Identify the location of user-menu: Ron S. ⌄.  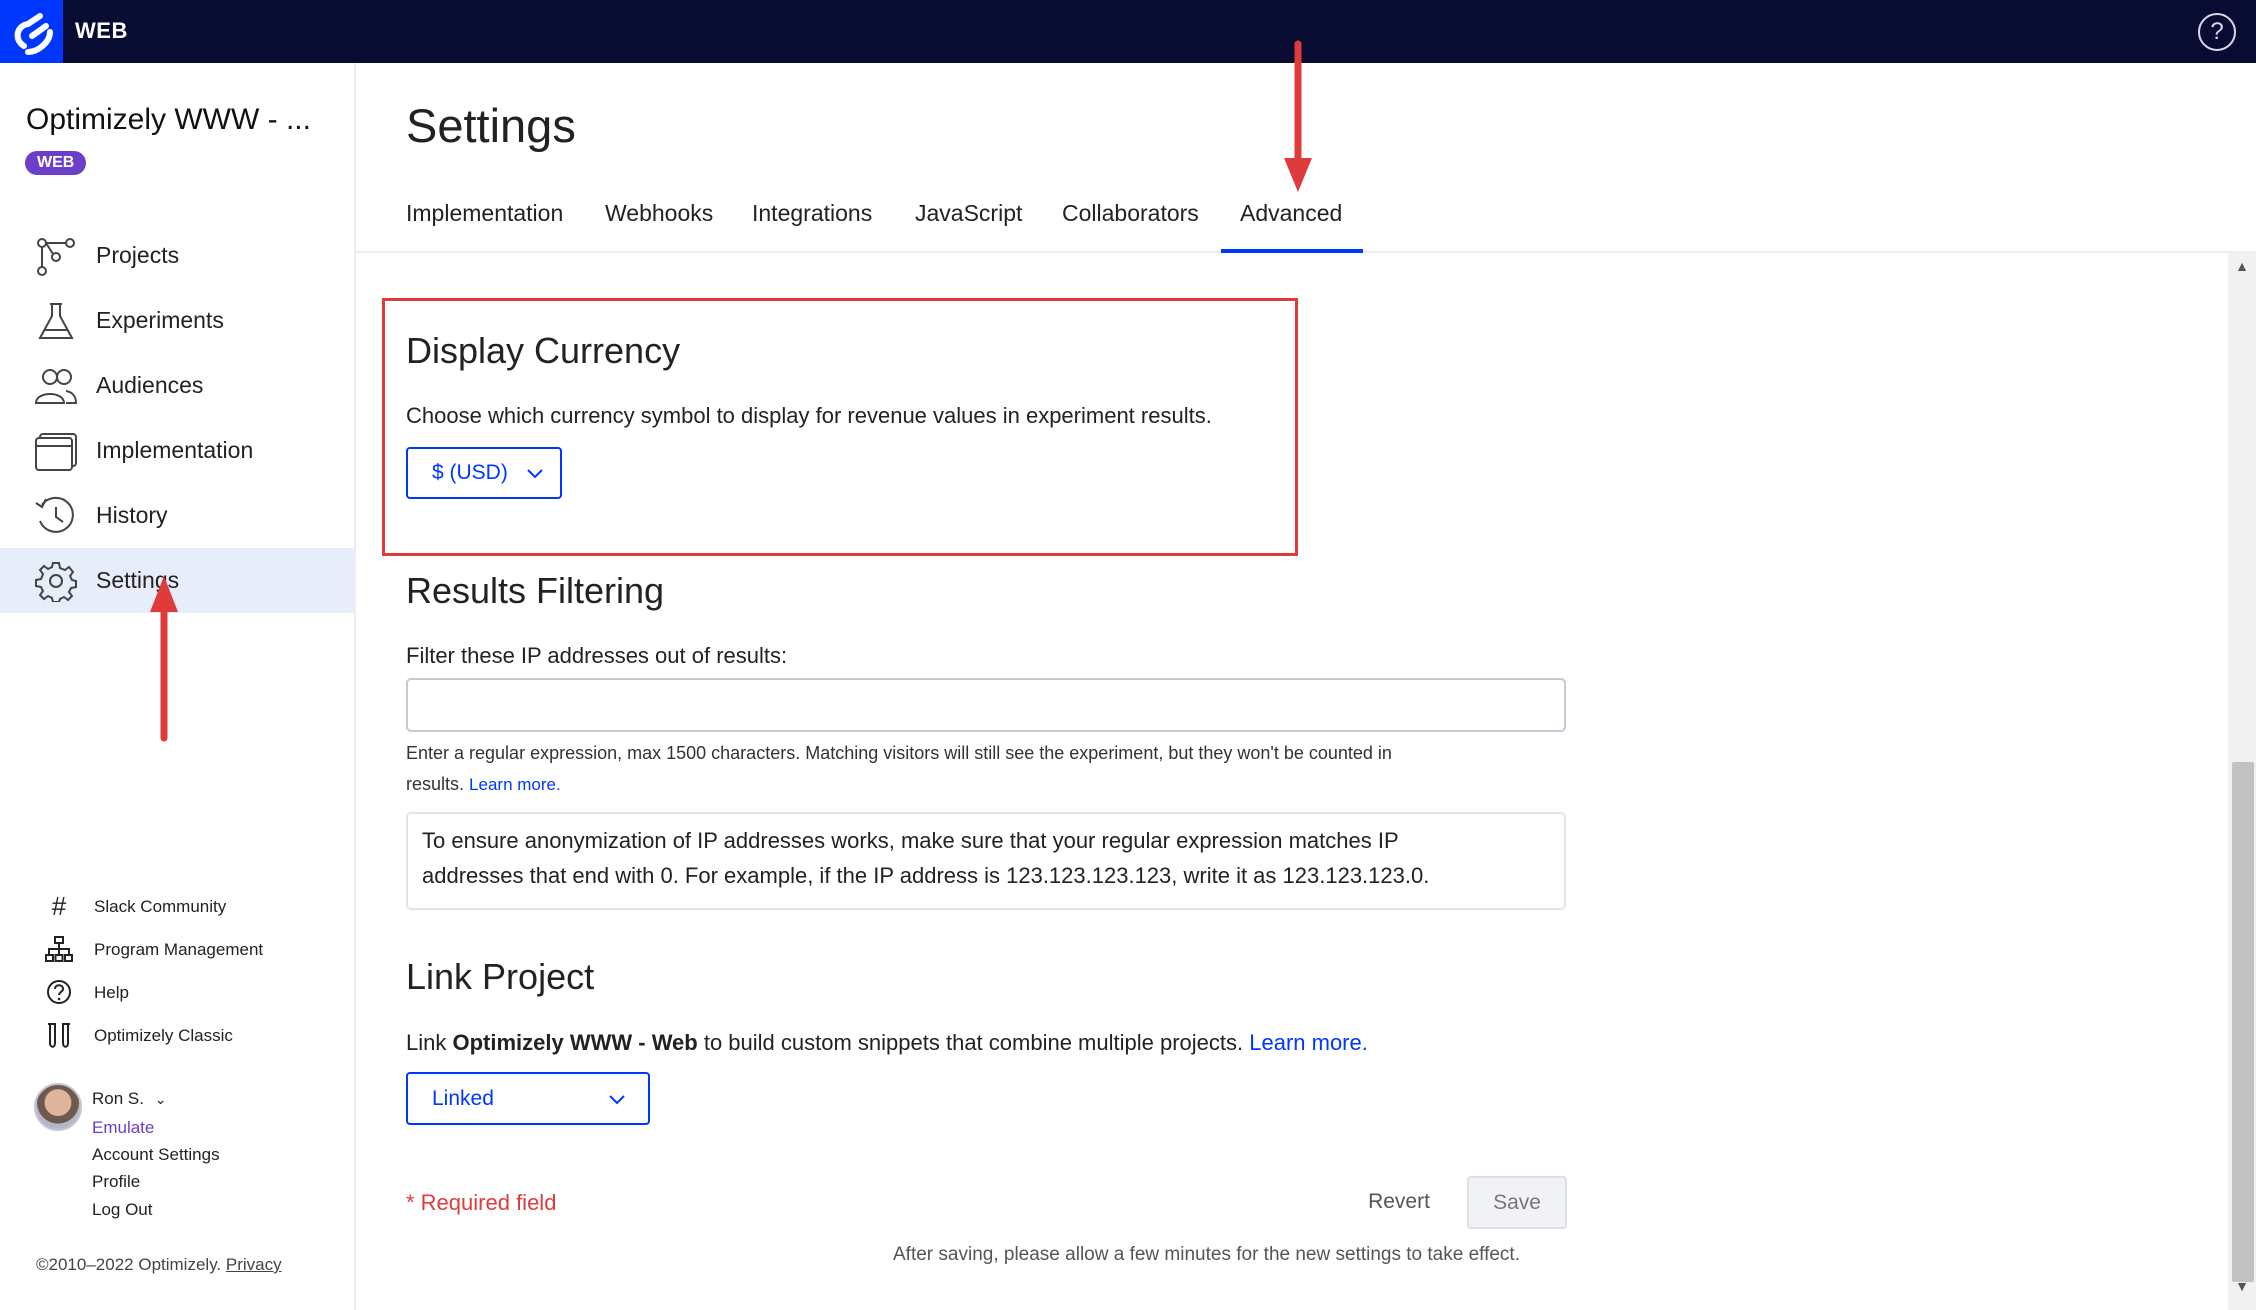
(129, 1099).